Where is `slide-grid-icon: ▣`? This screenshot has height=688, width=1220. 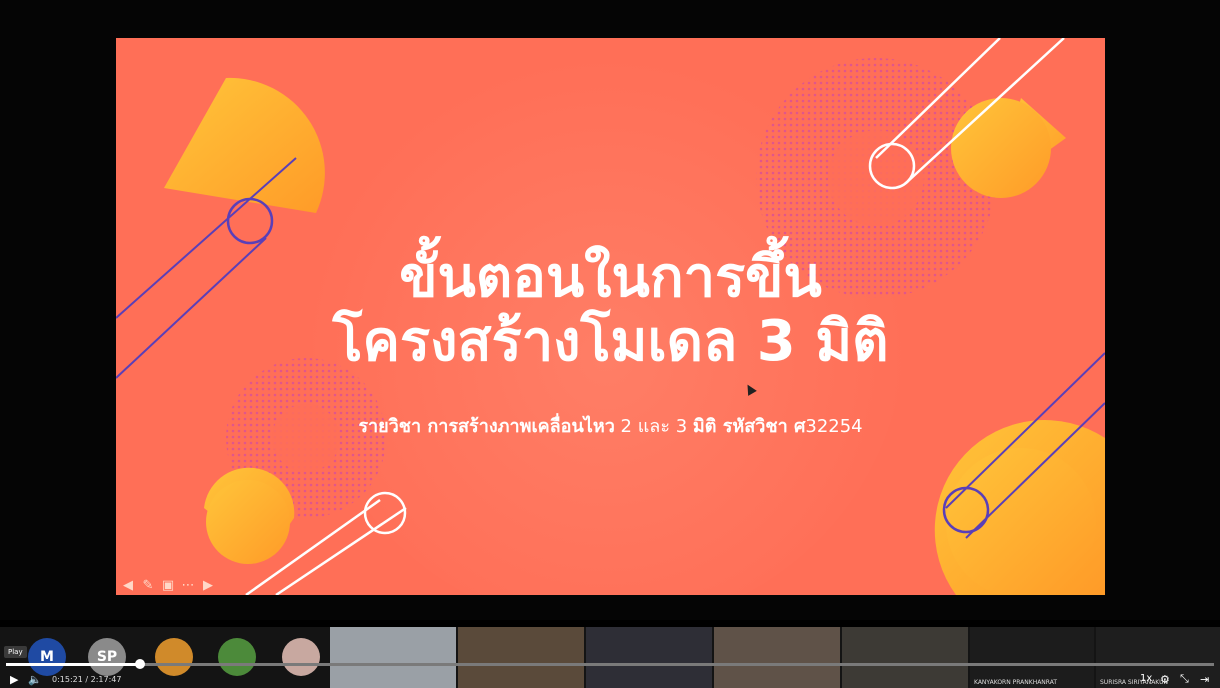
slide-grid-icon: ▣ is located at coordinates (168, 585).